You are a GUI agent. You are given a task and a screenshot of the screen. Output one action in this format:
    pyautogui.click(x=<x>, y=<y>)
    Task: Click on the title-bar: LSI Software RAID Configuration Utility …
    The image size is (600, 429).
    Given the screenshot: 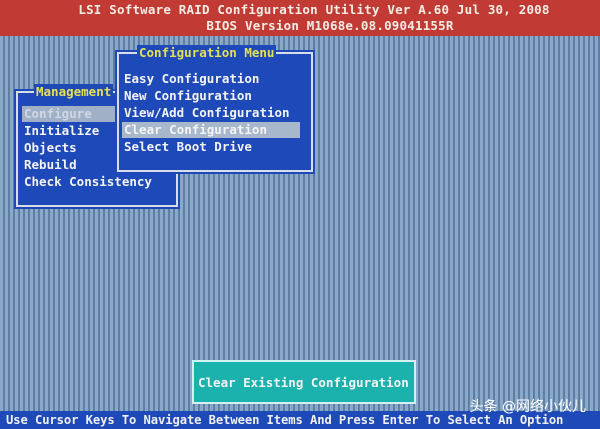 What is the action you would take?
    pyautogui.click(x=300, y=18)
    